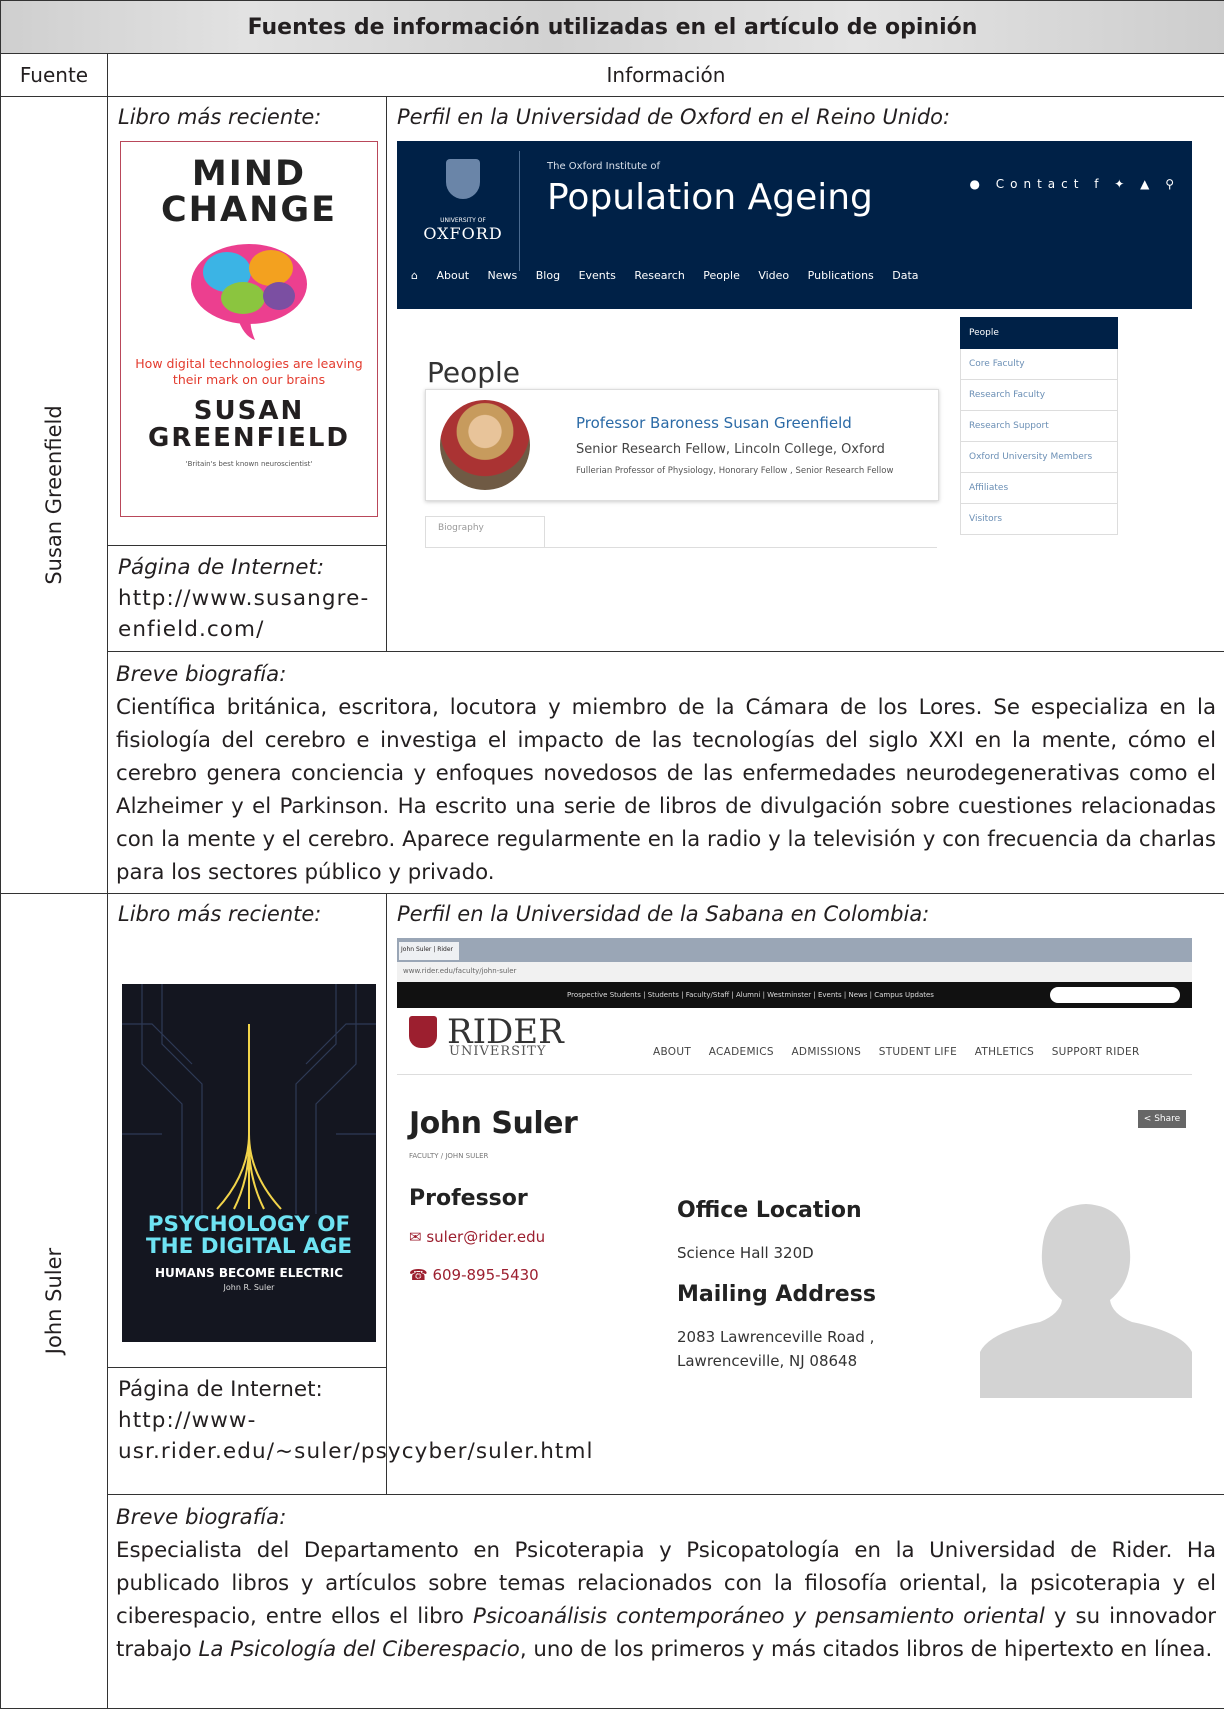 This screenshot has width=1224, height=1709. Describe the element at coordinates (493, 1123) in the screenshot. I see `profile-name: John Suler` at that location.